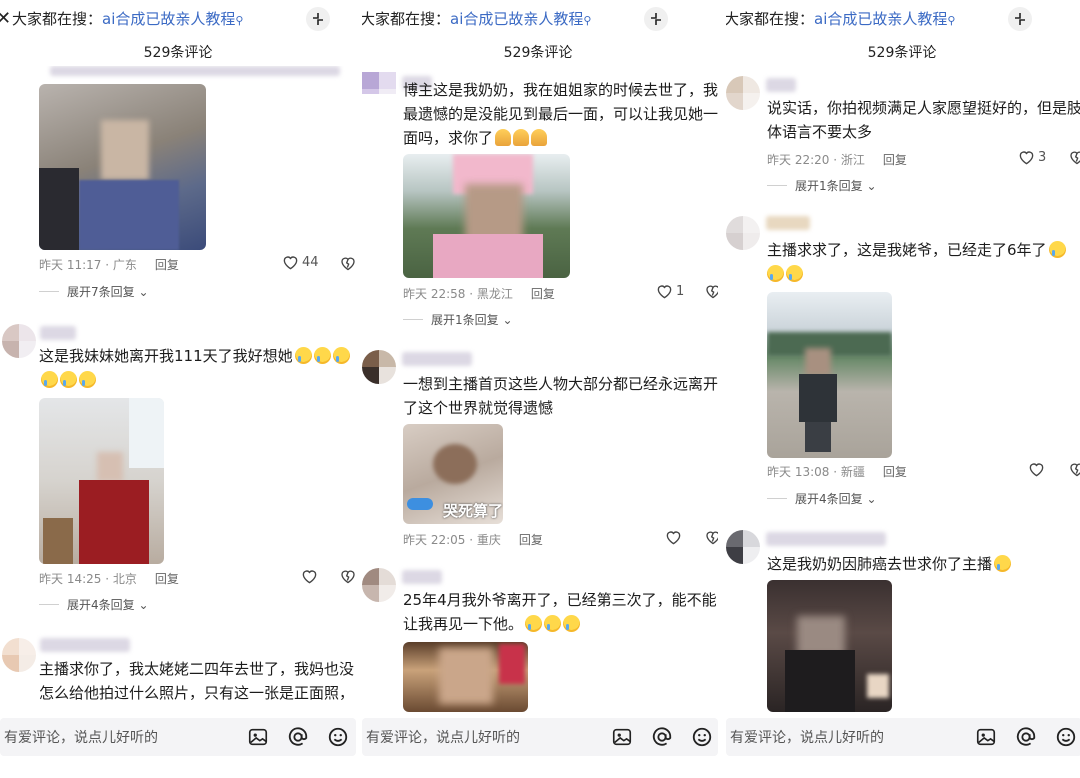  What do you see at coordinates (473, 511) in the screenshot?
I see `sticker-caption: 哭死算了` at bounding box center [473, 511].